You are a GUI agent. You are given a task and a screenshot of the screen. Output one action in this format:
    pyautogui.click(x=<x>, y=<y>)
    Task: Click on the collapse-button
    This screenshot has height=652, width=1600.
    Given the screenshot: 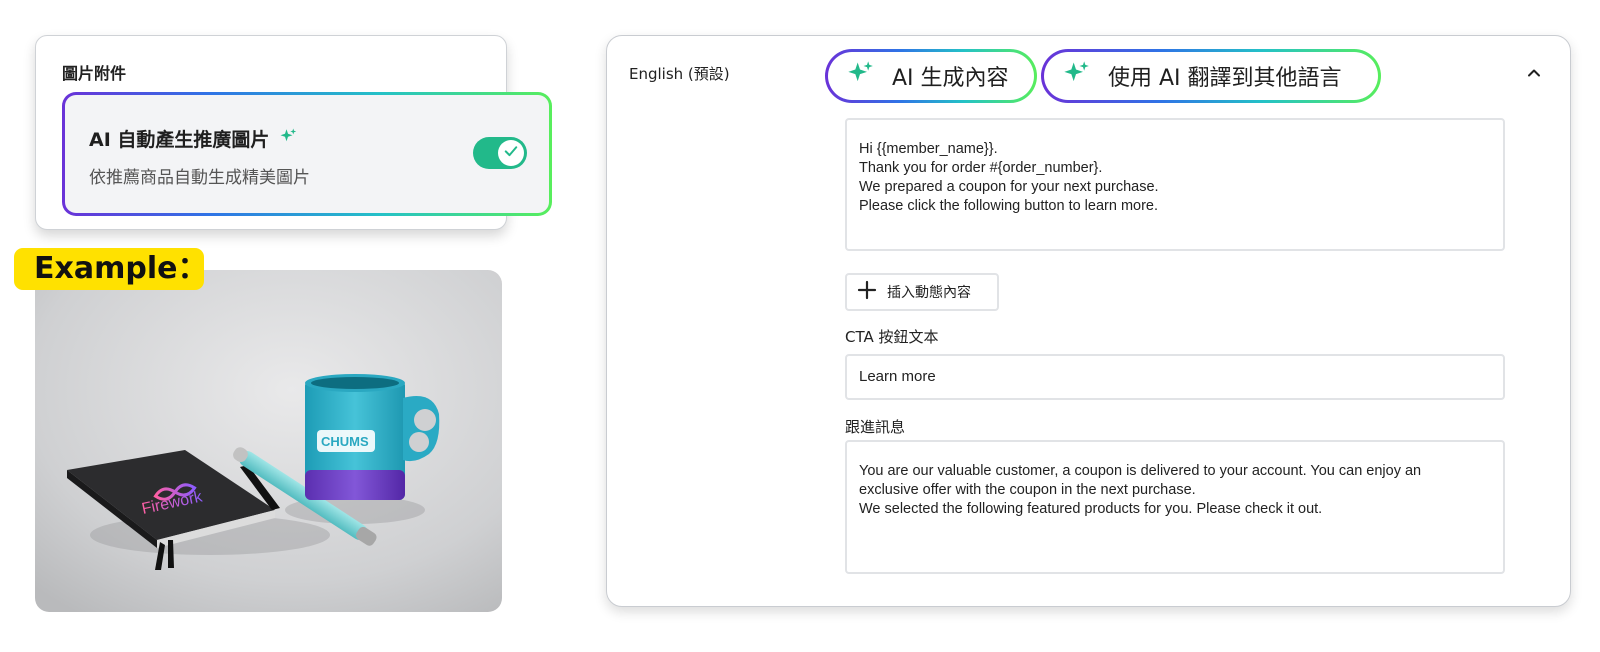 What is the action you would take?
    pyautogui.click(x=1534, y=75)
    